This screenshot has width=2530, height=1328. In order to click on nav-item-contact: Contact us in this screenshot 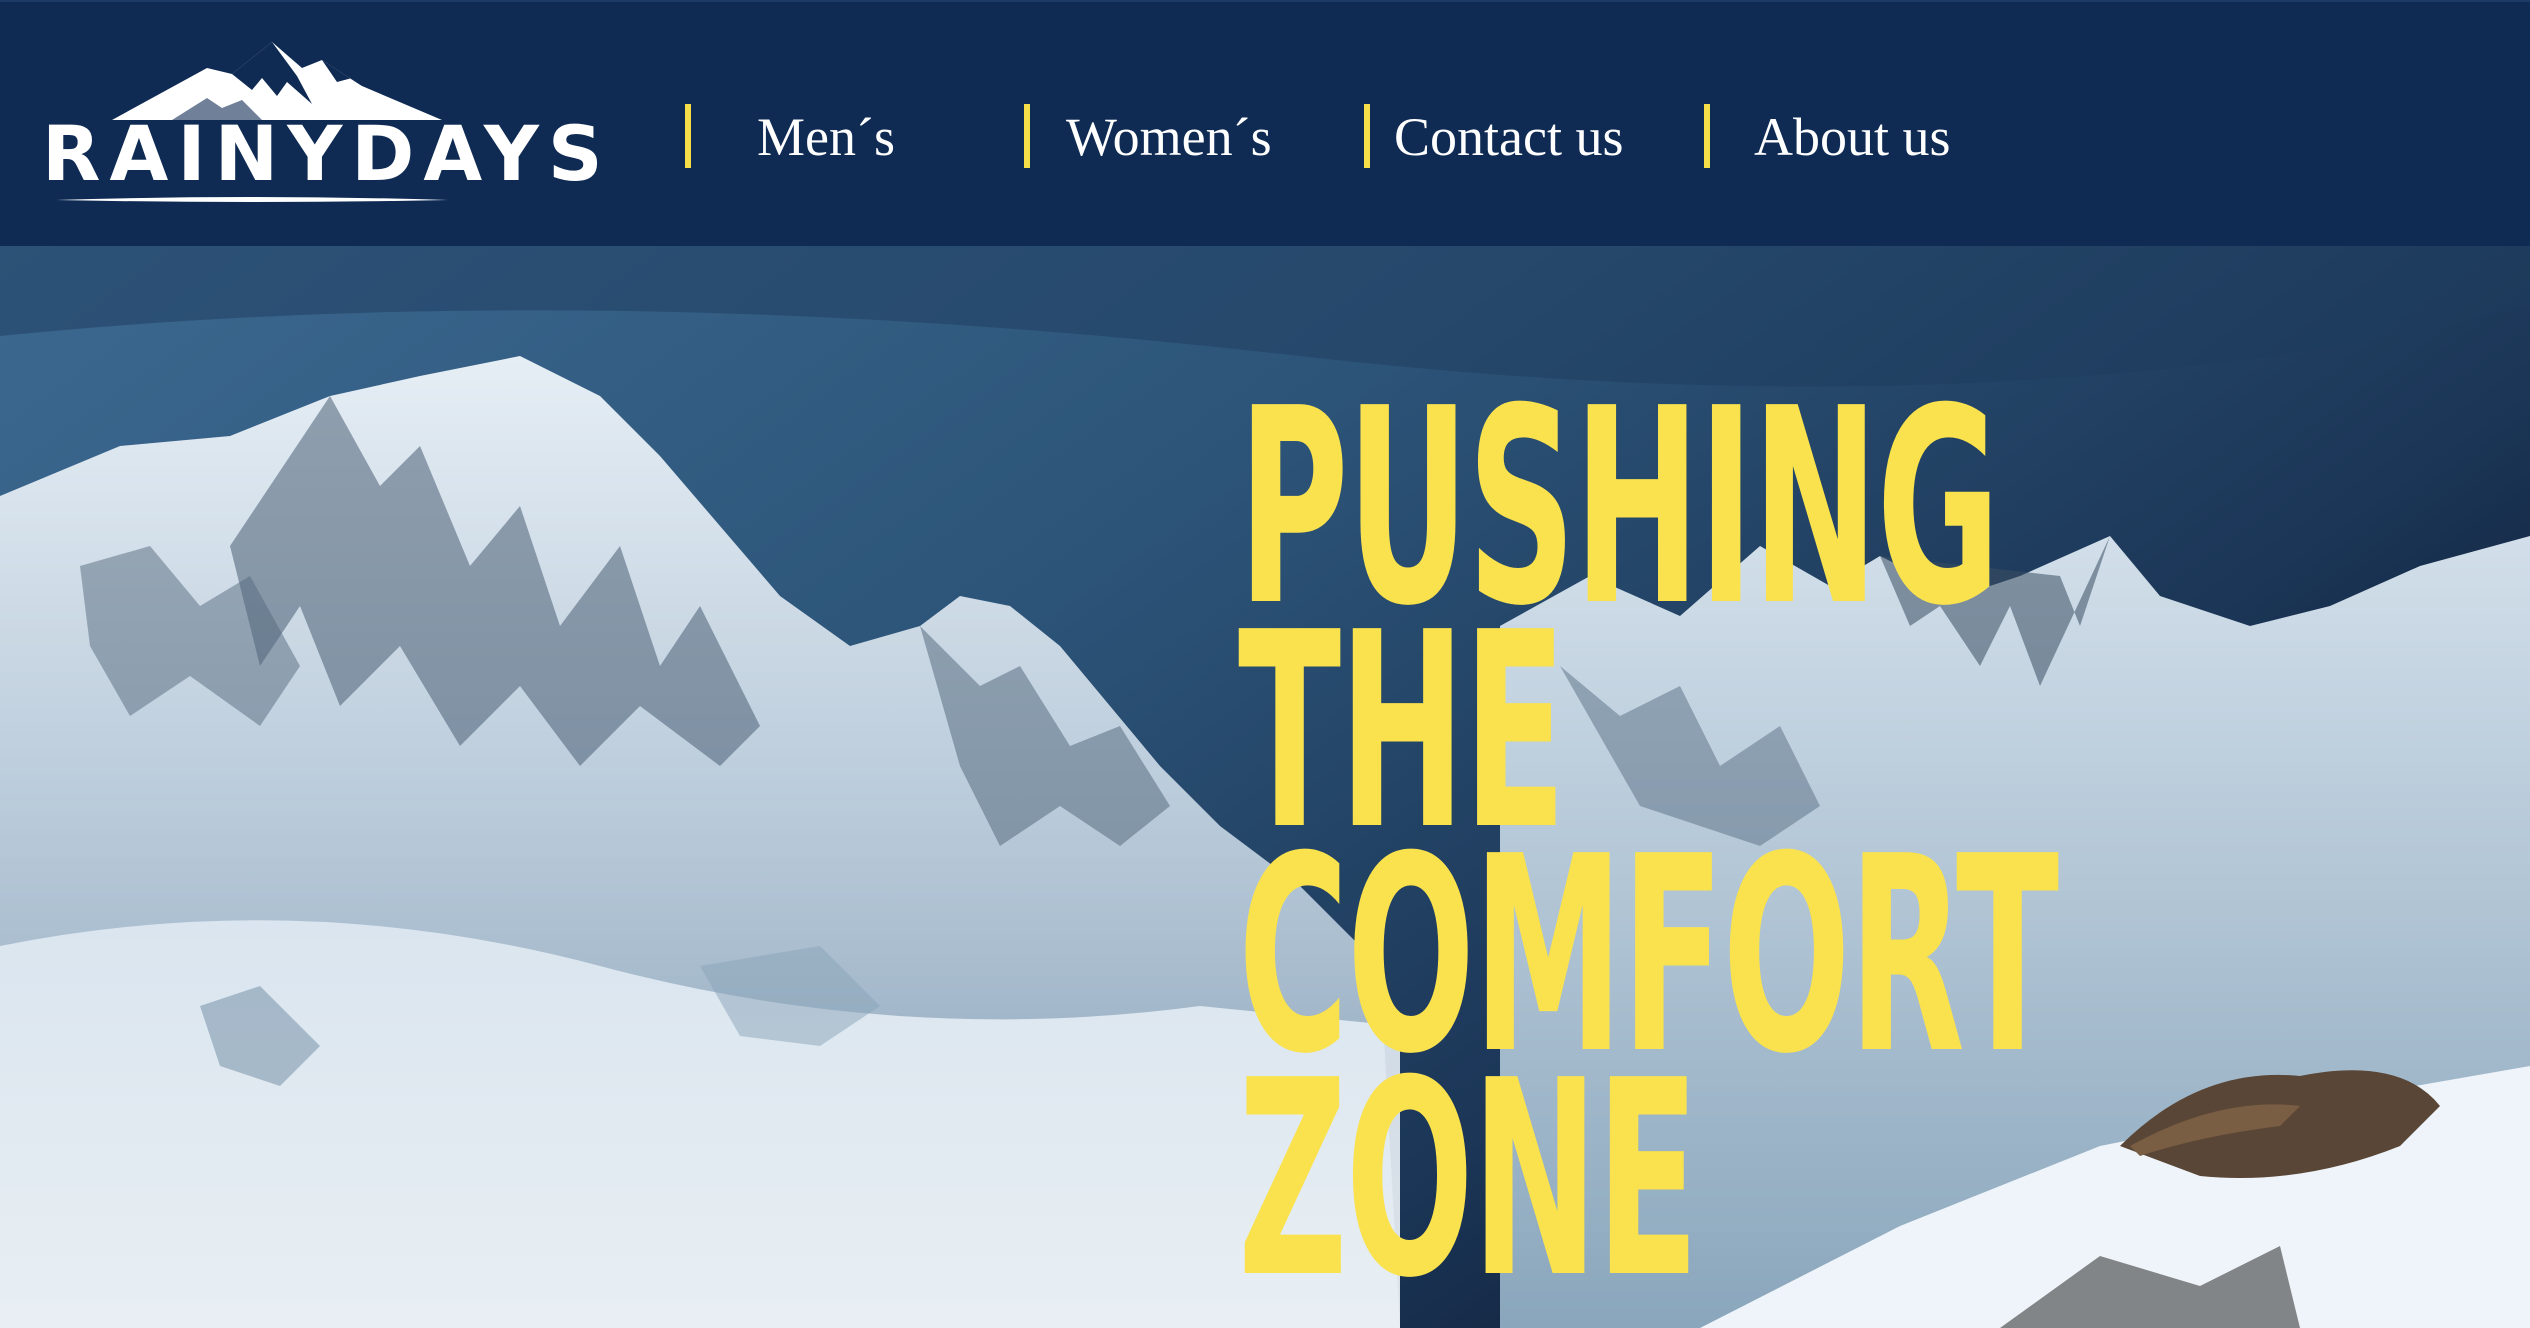, I will do `click(1514, 136)`.